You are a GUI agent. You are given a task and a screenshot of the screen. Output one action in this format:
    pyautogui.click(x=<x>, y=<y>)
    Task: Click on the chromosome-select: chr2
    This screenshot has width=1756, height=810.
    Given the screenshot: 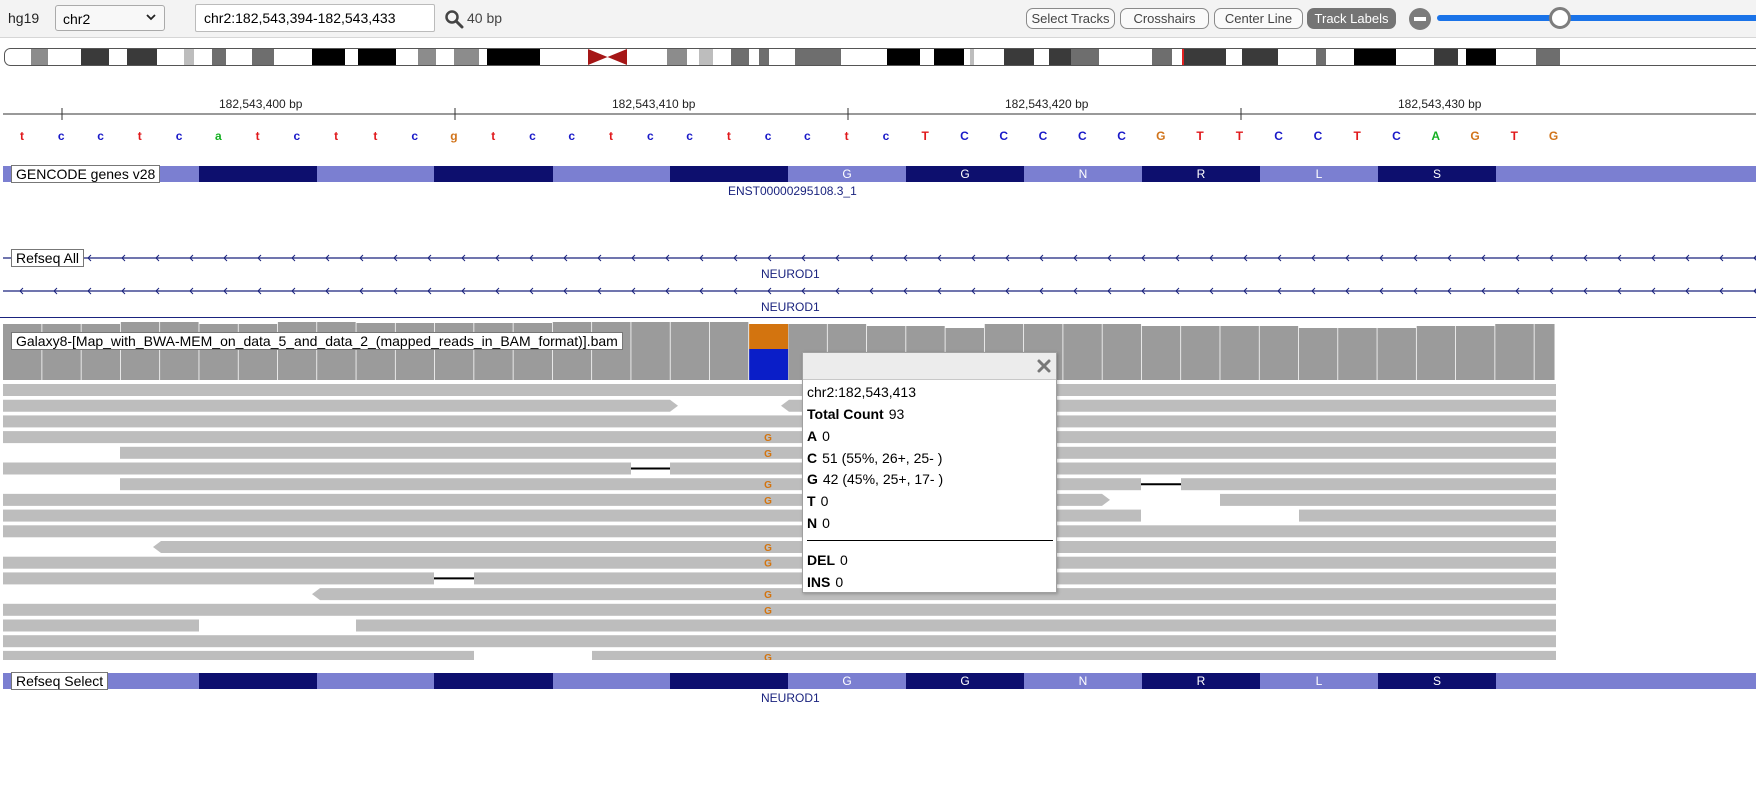 What is the action you would take?
    pyautogui.click(x=110, y=18)
    